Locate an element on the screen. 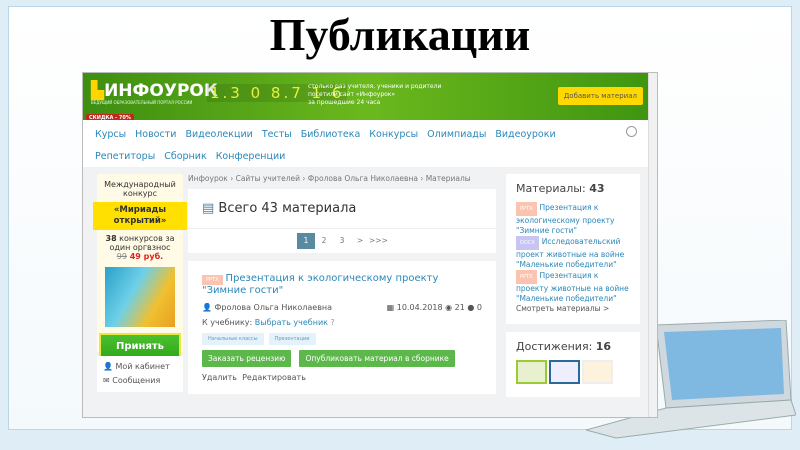 The image size is (800, 450). tag-chip: Начальные классы is located at coordinates (233, 339).